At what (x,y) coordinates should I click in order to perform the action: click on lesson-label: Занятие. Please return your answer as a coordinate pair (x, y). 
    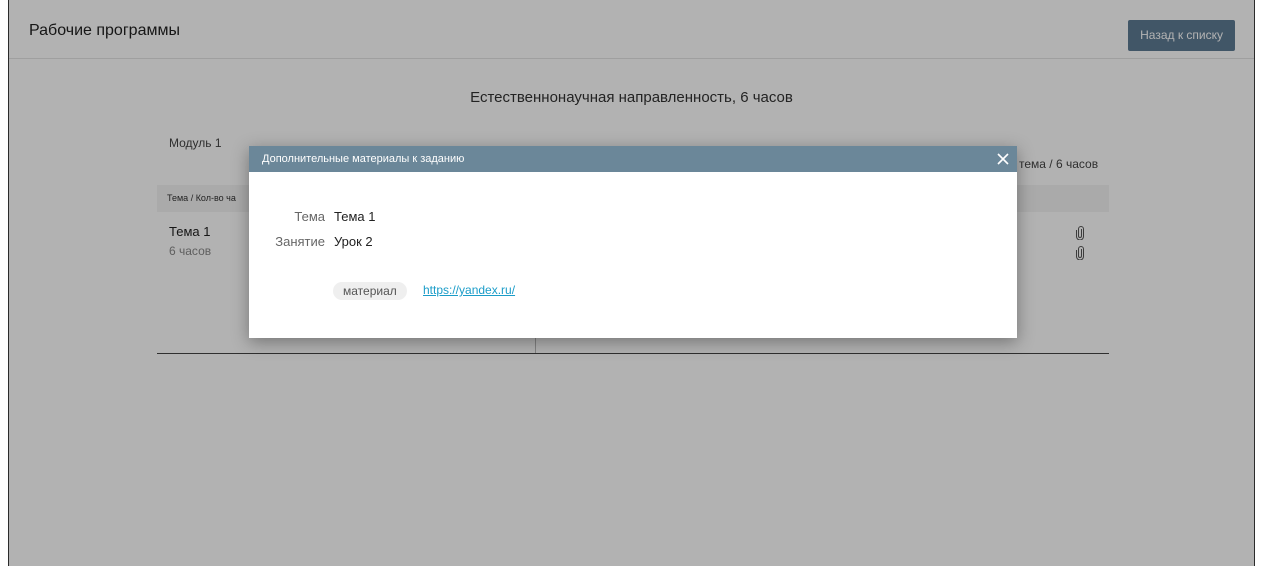
    Looking at the image, I should click on (300, 241).